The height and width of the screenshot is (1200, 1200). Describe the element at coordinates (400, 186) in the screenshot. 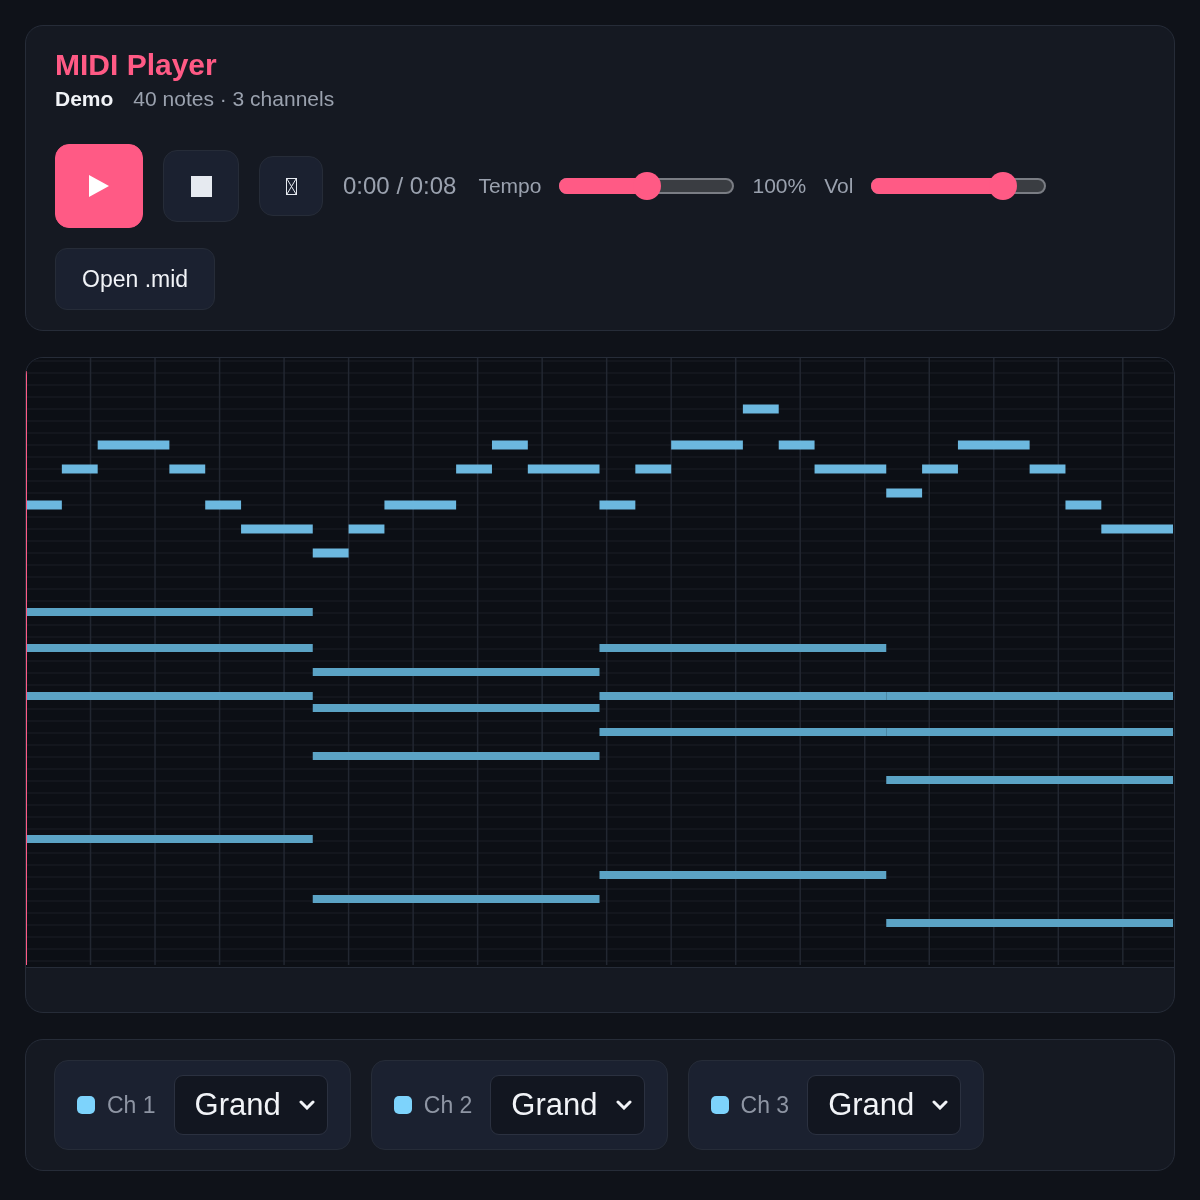

I see `time-display: 0:00 / 0:08` at that location.